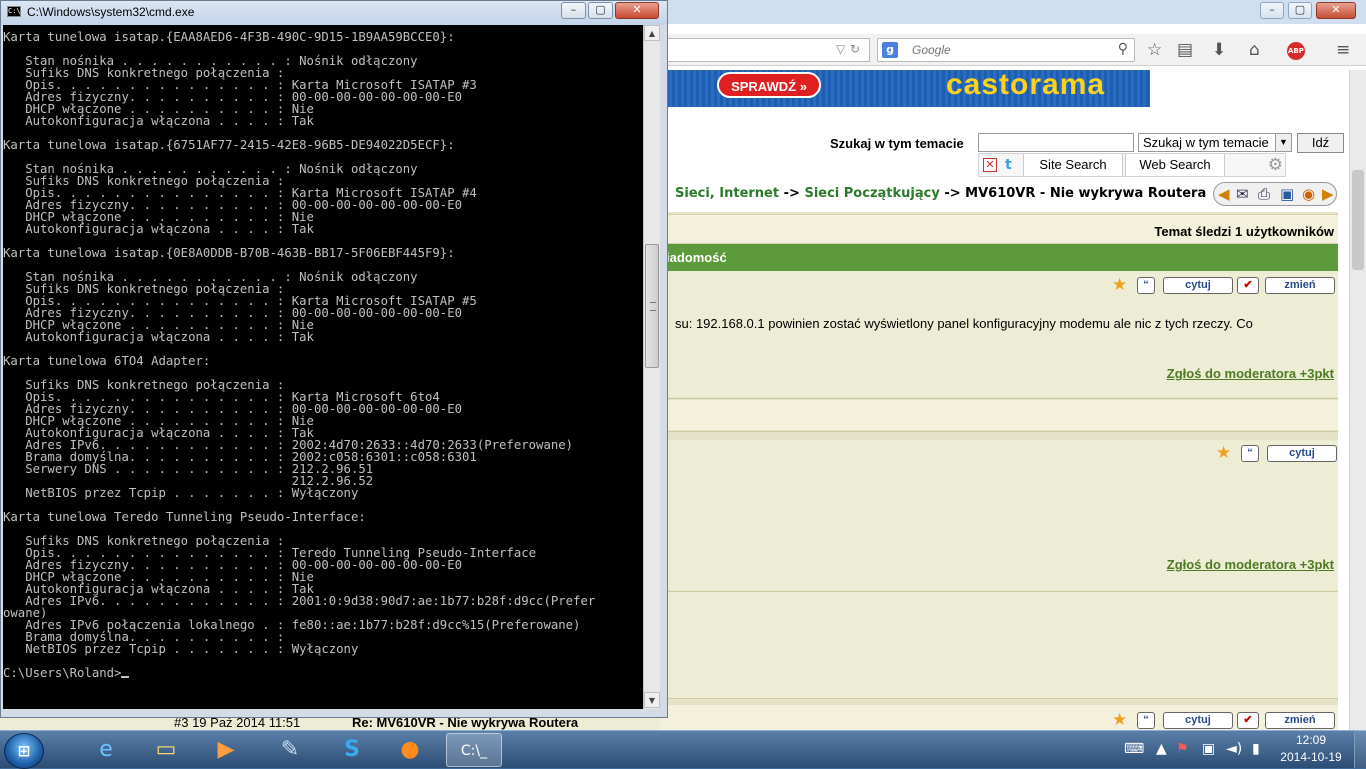  Describe the element at coordinates (1283, 142) in the screenshot. I see `chevron-down-icon: ▼` at that location.